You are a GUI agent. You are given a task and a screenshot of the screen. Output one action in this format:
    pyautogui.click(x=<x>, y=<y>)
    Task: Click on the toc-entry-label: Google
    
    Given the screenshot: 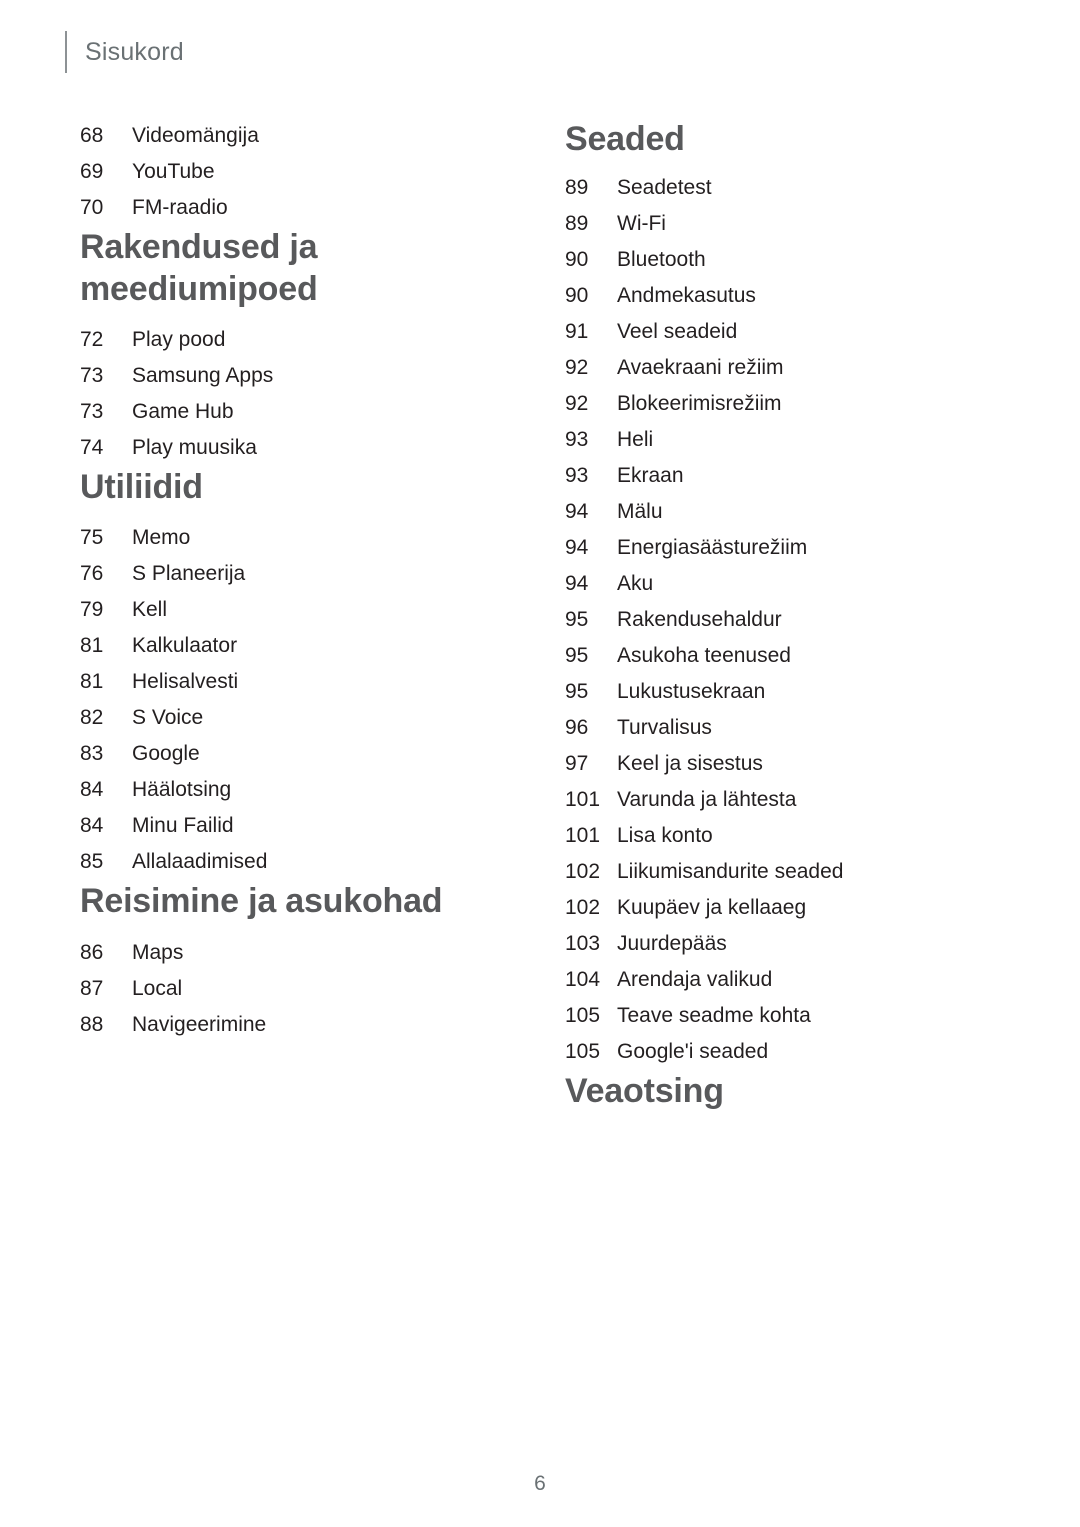 What is the action you would take?
    pyautogui.click(x=166, y=754)
    